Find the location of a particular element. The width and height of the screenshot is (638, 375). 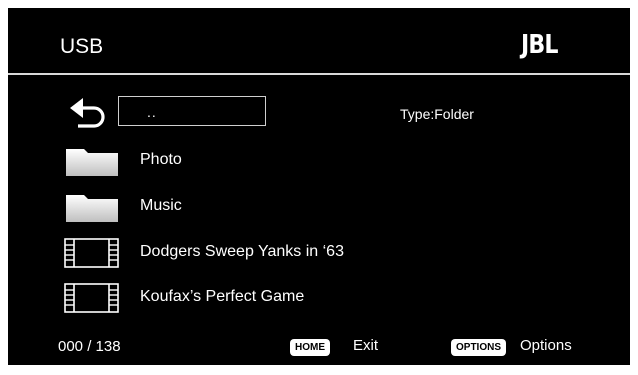

file-name: Music is located at coordinates (161, 205).